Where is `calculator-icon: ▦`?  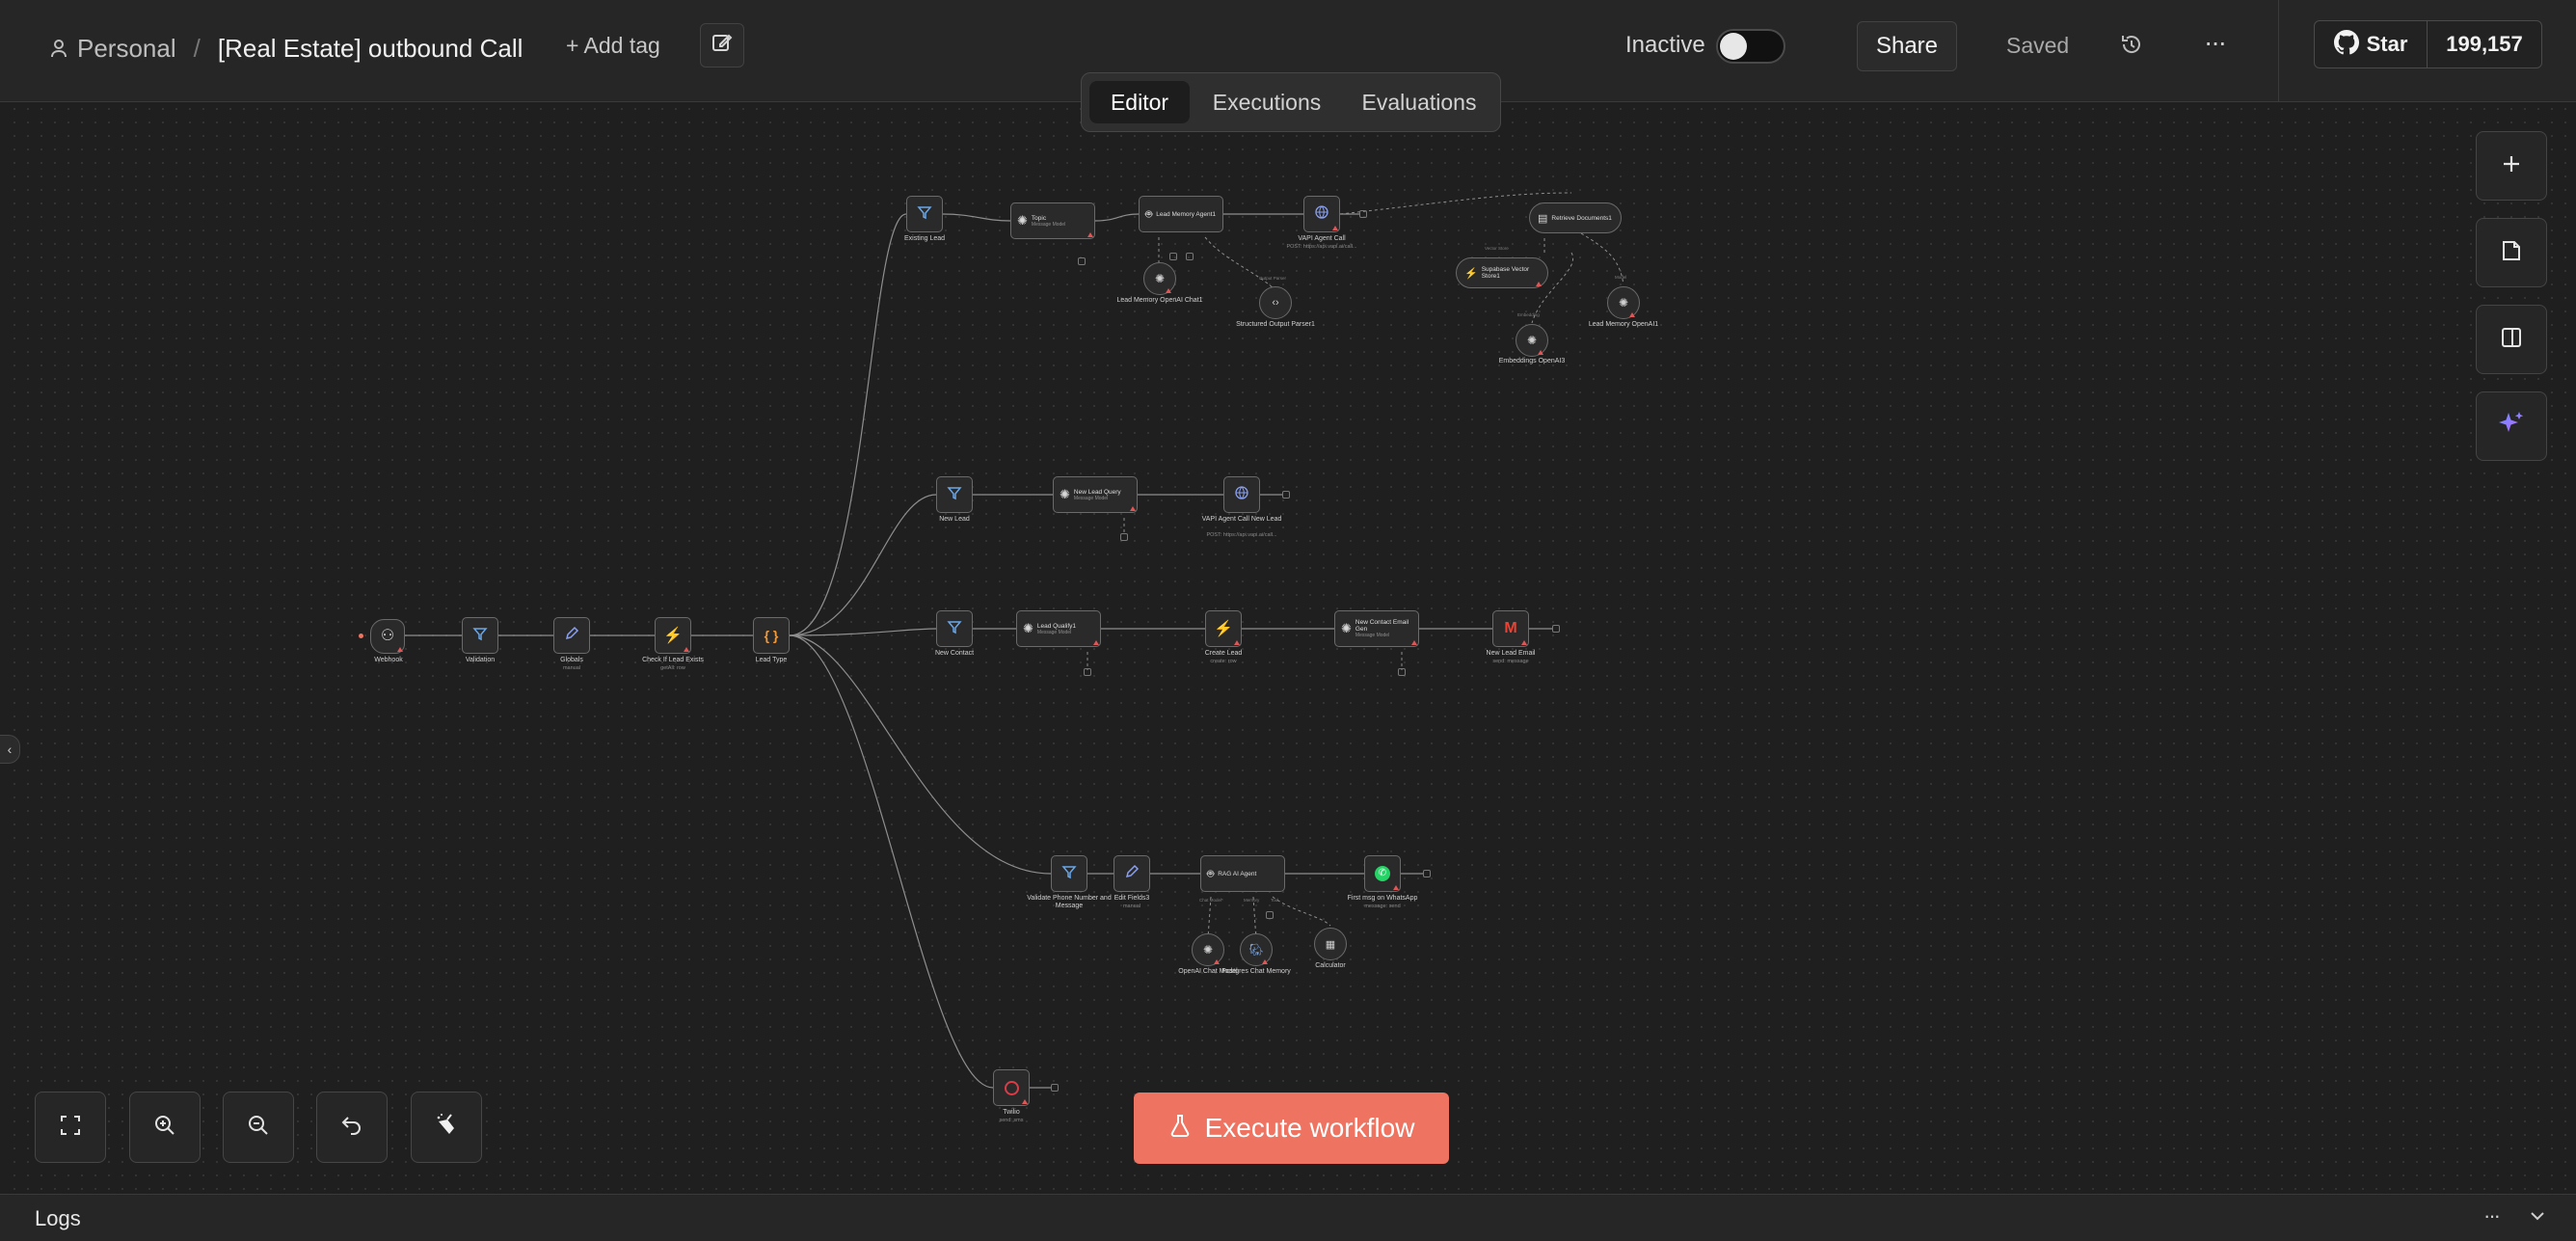 calculator-icon: ▦ is located at coordinates (1330, 944).